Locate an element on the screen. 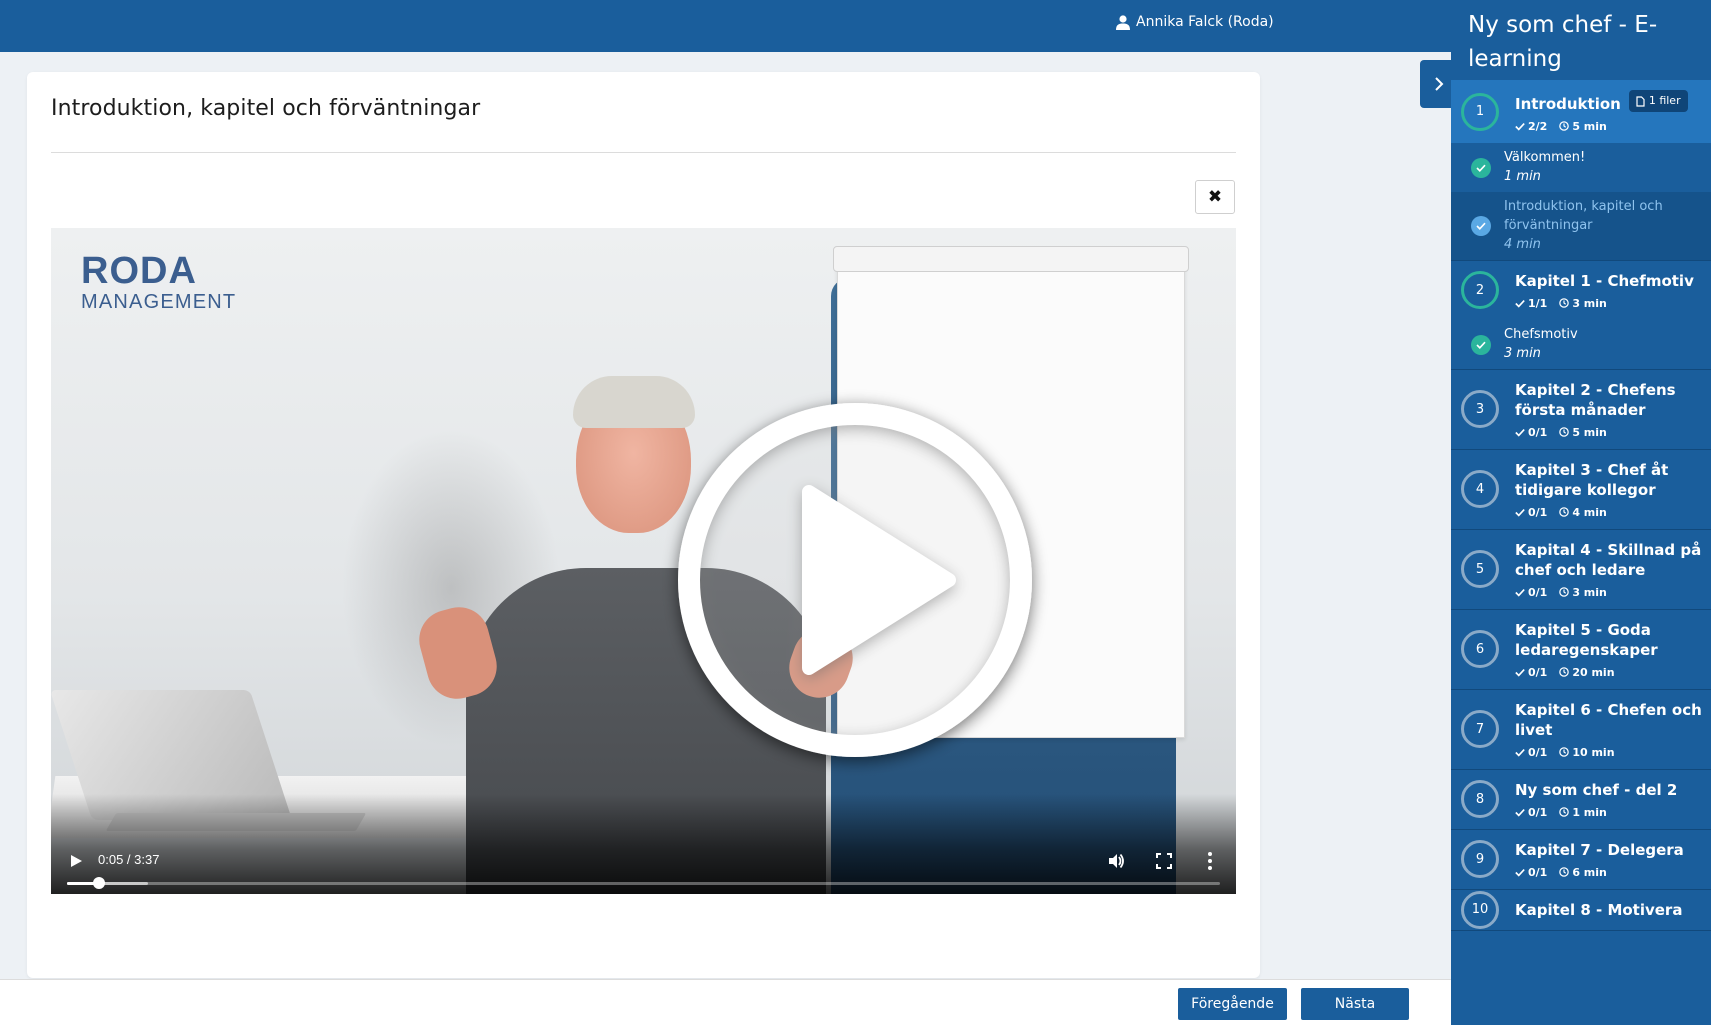  play-icon is located at coordinates (76, 861).